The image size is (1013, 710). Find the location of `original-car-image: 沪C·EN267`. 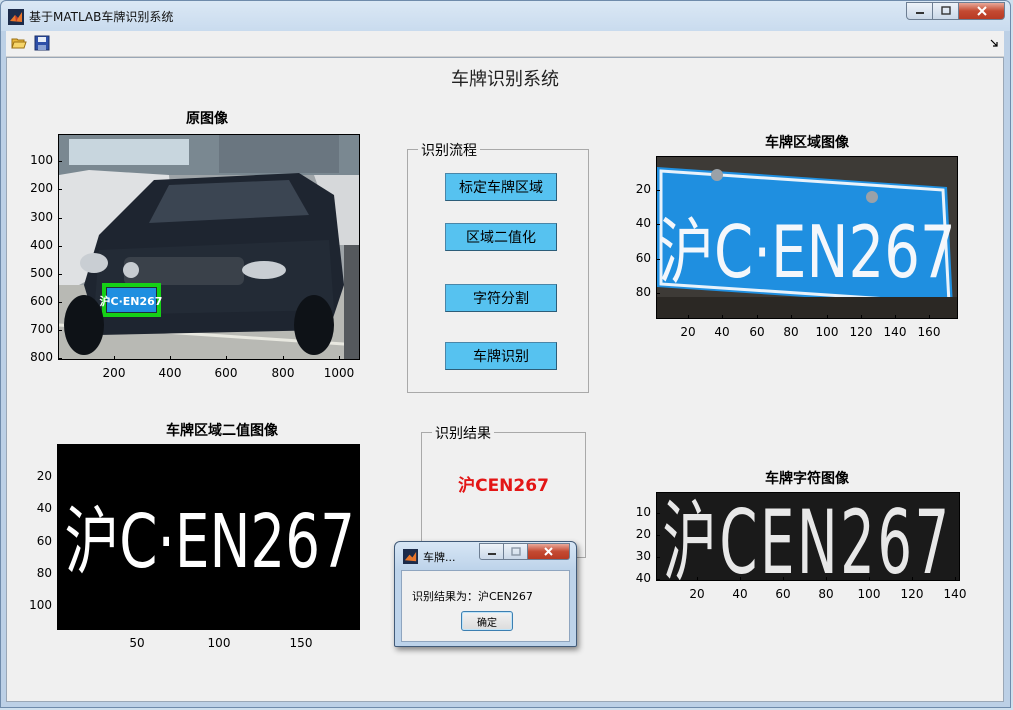

original-car-image: 沪C·EN267 is located at coordinates (209, 247).